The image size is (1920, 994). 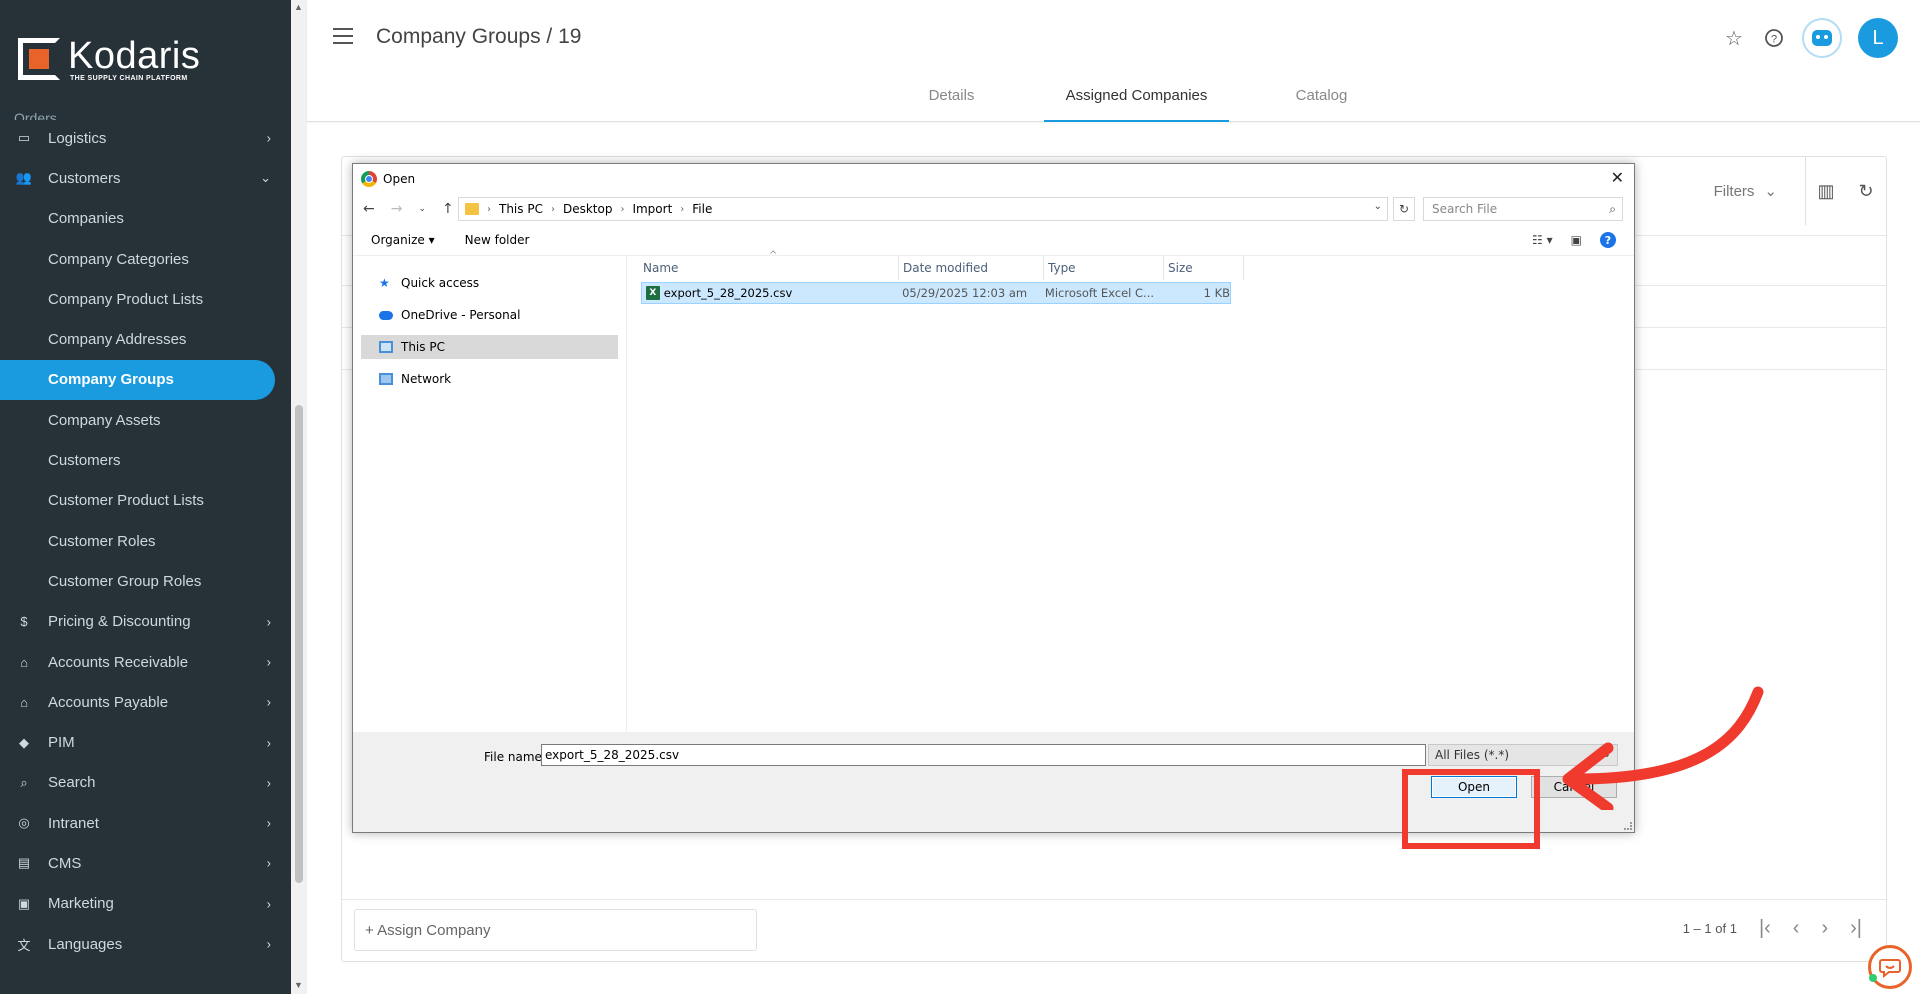 I want to click on organize-button: Organize ▾, so click(x=403, y=240).